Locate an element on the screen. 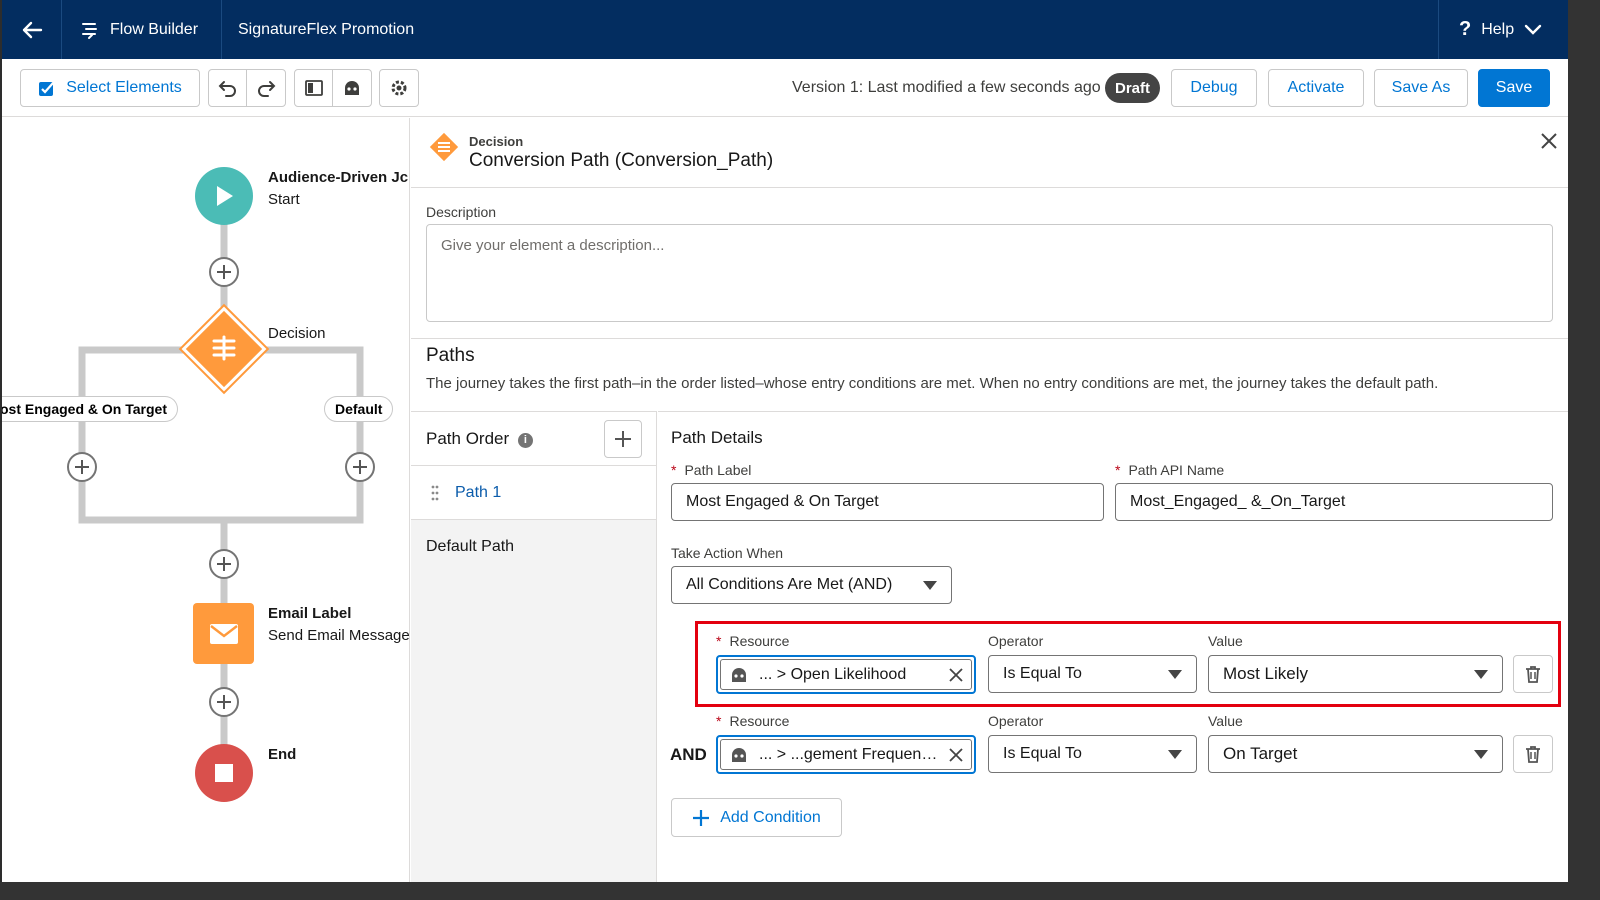 The width and height of the screenshot is (1600, 900). path-order-title: Path Order i is located at coordinates (479, 439).